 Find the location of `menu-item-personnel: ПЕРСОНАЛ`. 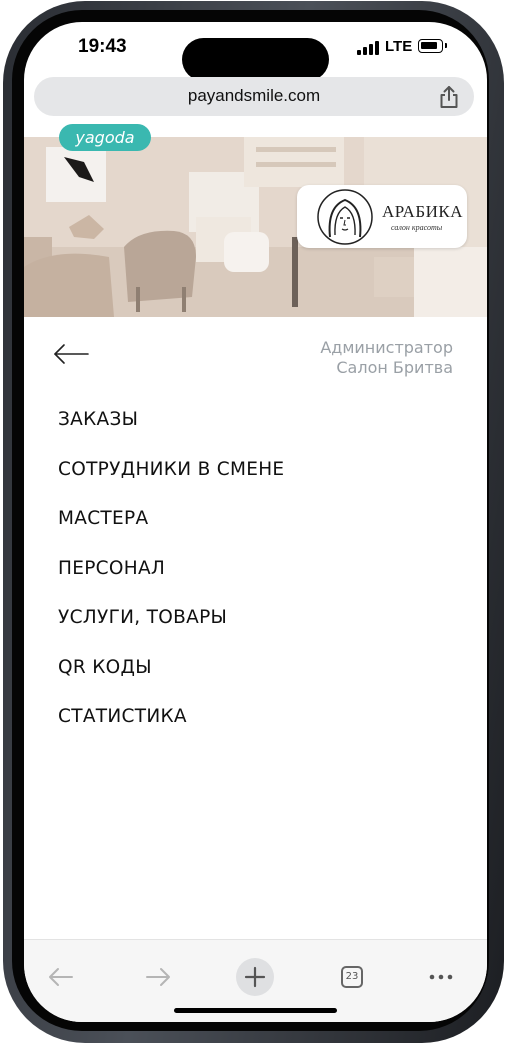

menu-item-personnel: ПЕРСОНАЛ is located at coordinates (171, 582).